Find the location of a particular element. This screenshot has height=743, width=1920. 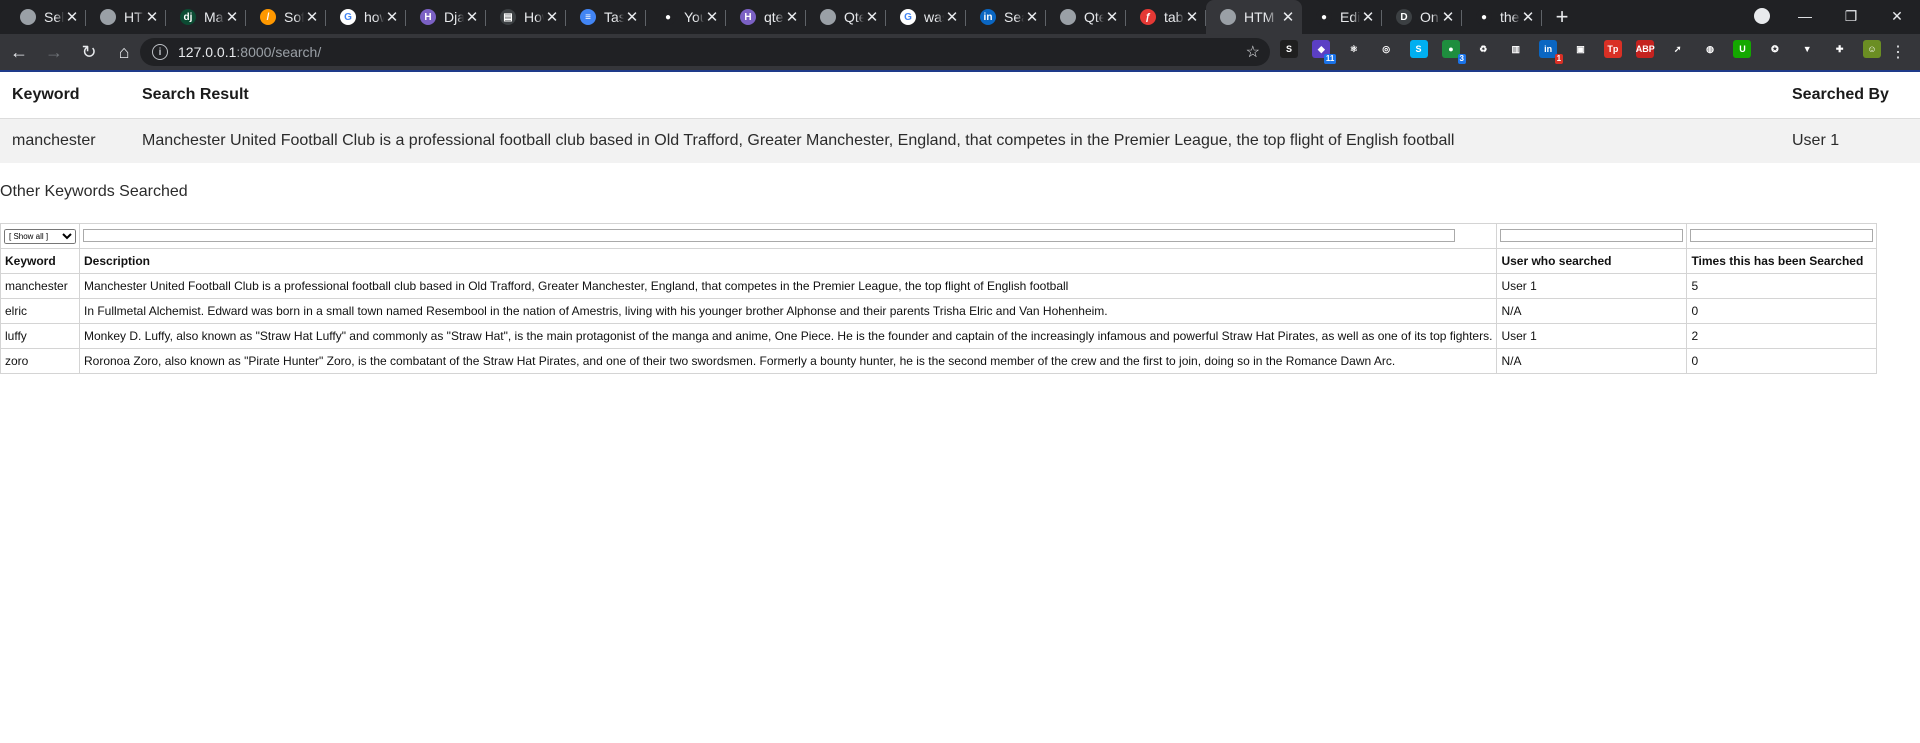

browser-tab: ● Edit✕ is located at coordinates (1342, 17).